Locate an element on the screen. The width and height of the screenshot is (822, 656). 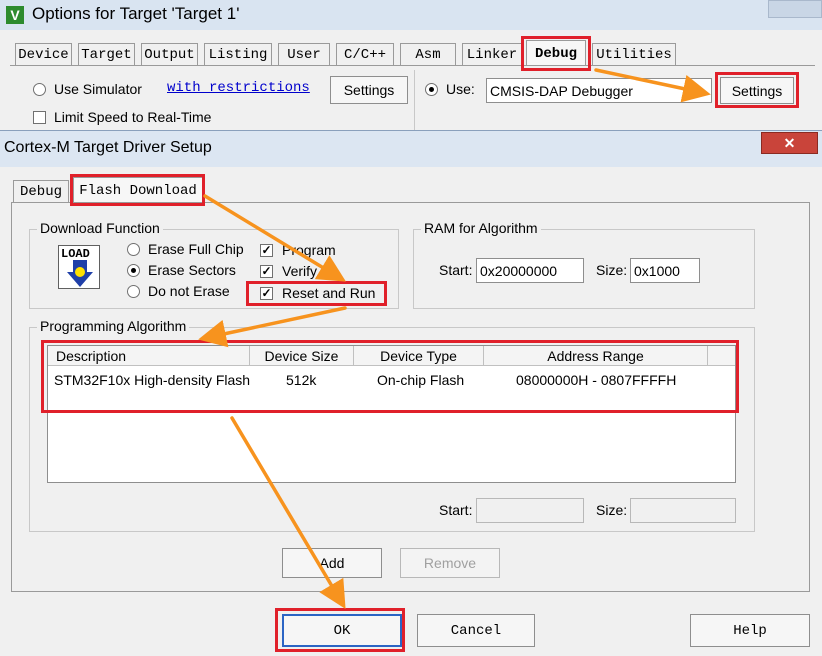
tab-listing: Listing is located at coordinates (238, 54).